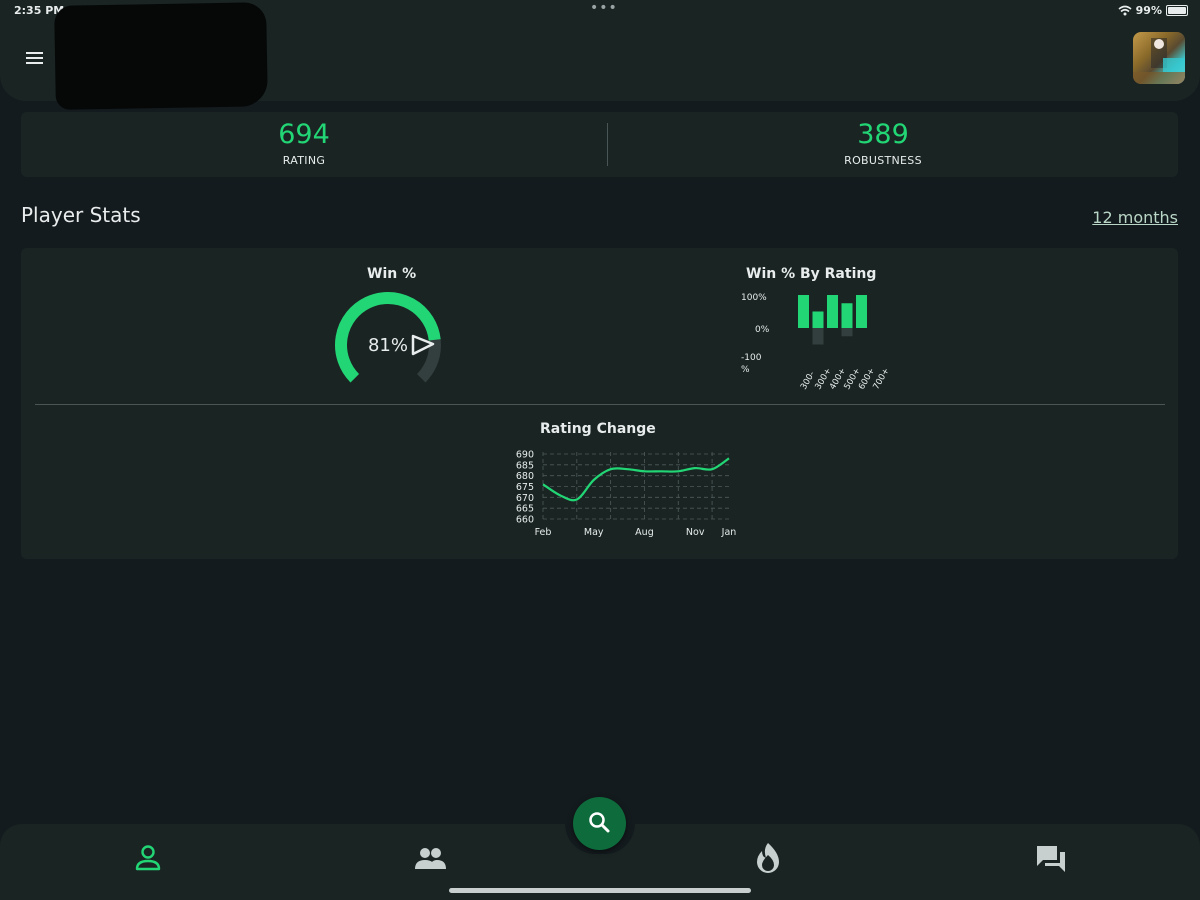  I want to click on robustness-stat: 389 ROBUSTNESS, so click(883, 141).